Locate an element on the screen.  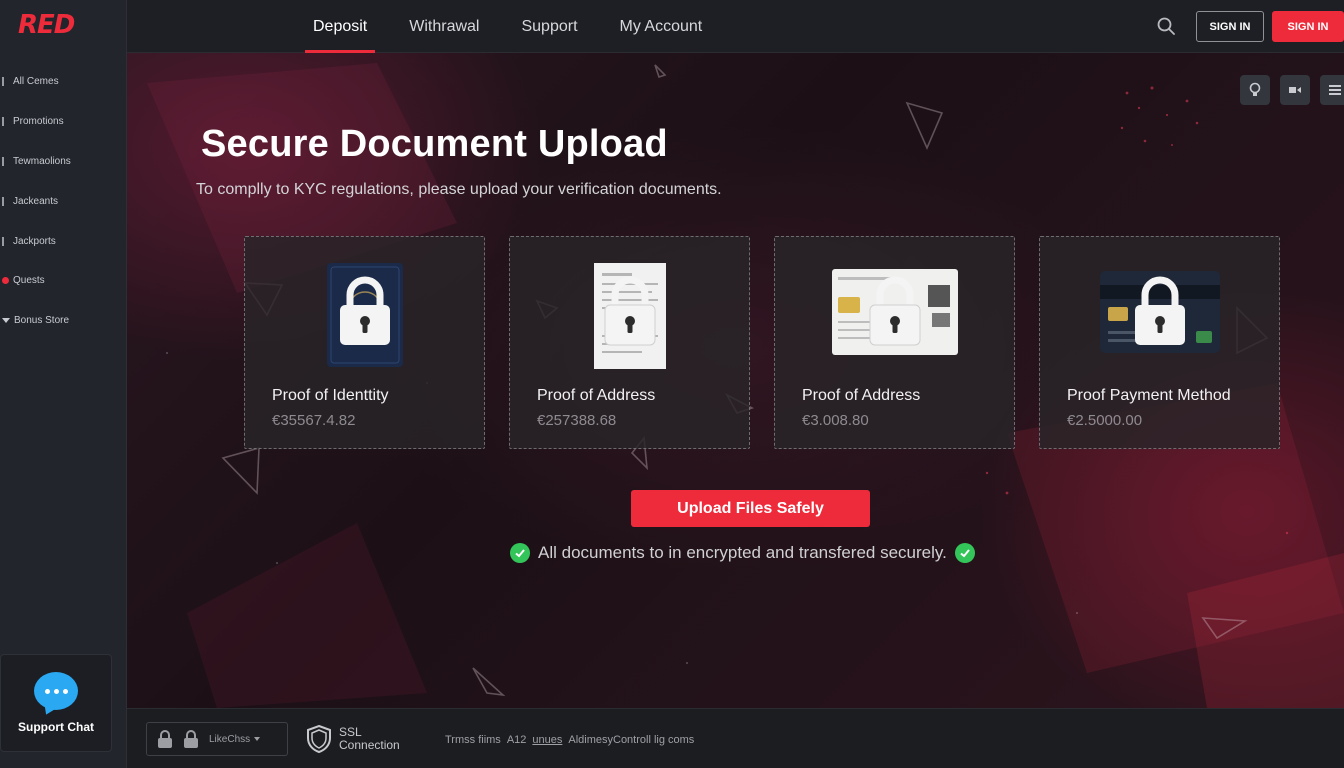
top-nav: Deposit Withrawal Support My Account is located at coordinates (524, 26).